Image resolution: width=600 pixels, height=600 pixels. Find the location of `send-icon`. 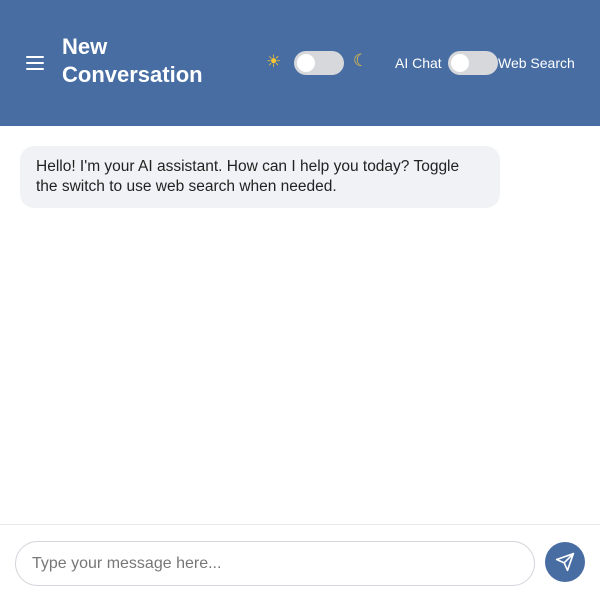

send-icon is located at coordinates (565, 562).